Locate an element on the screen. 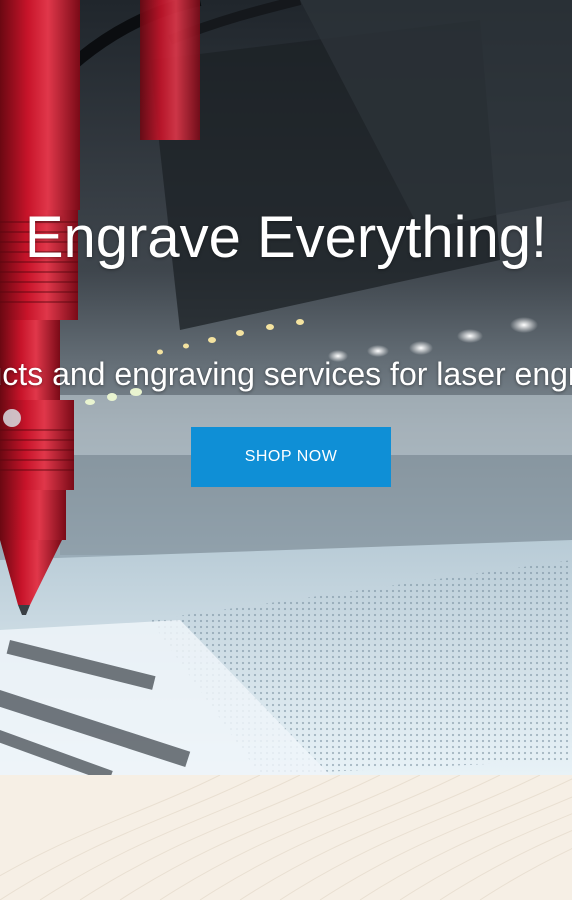  shop-now-button: SHOP NOW is located at coordinates (291, 457).